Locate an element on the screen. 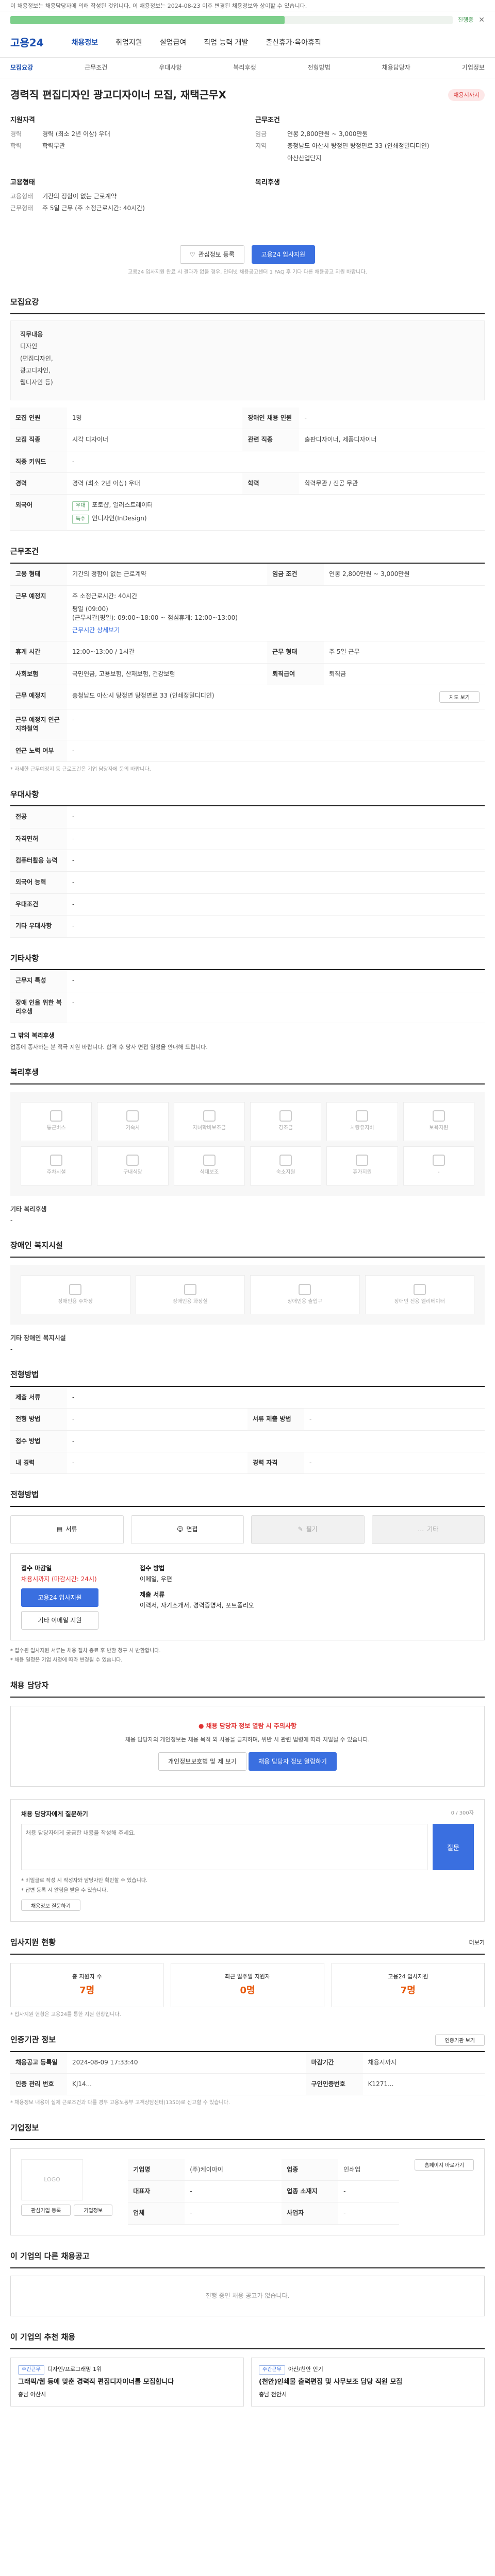 The width and height of the screenshot is (495, 2576). welfare-item: 자녀학비보조금 is located at coordinates (209, 1121).